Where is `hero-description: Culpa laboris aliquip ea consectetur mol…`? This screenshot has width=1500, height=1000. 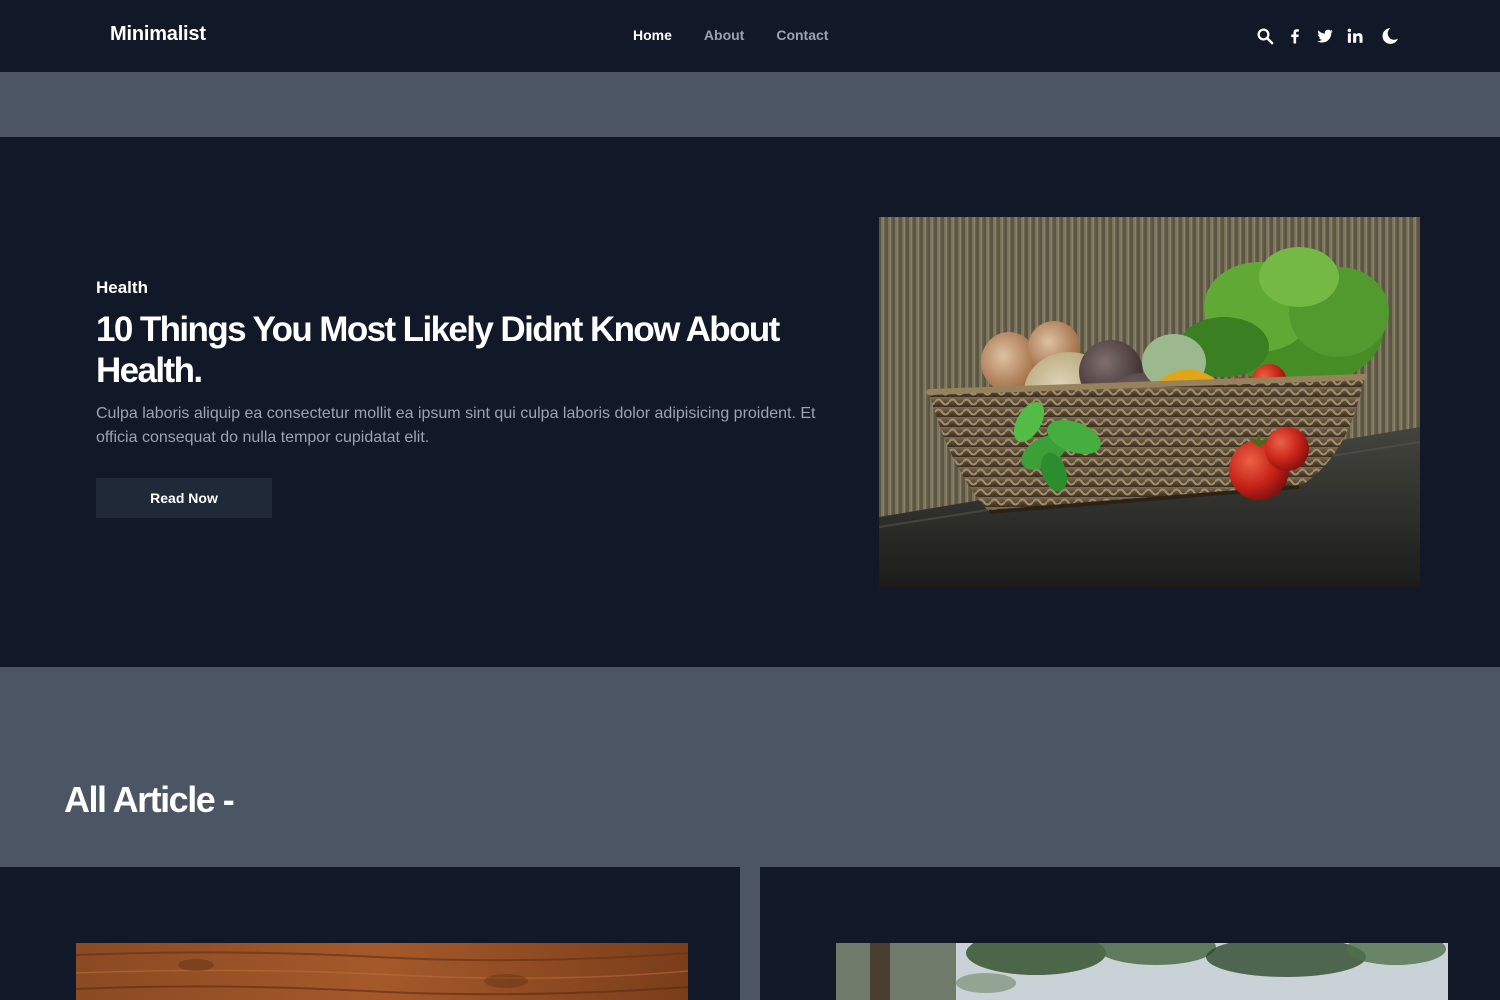
hero-description: Culpa laboris aliquip ea consectetur mol… is located at coordinates (456, 425).